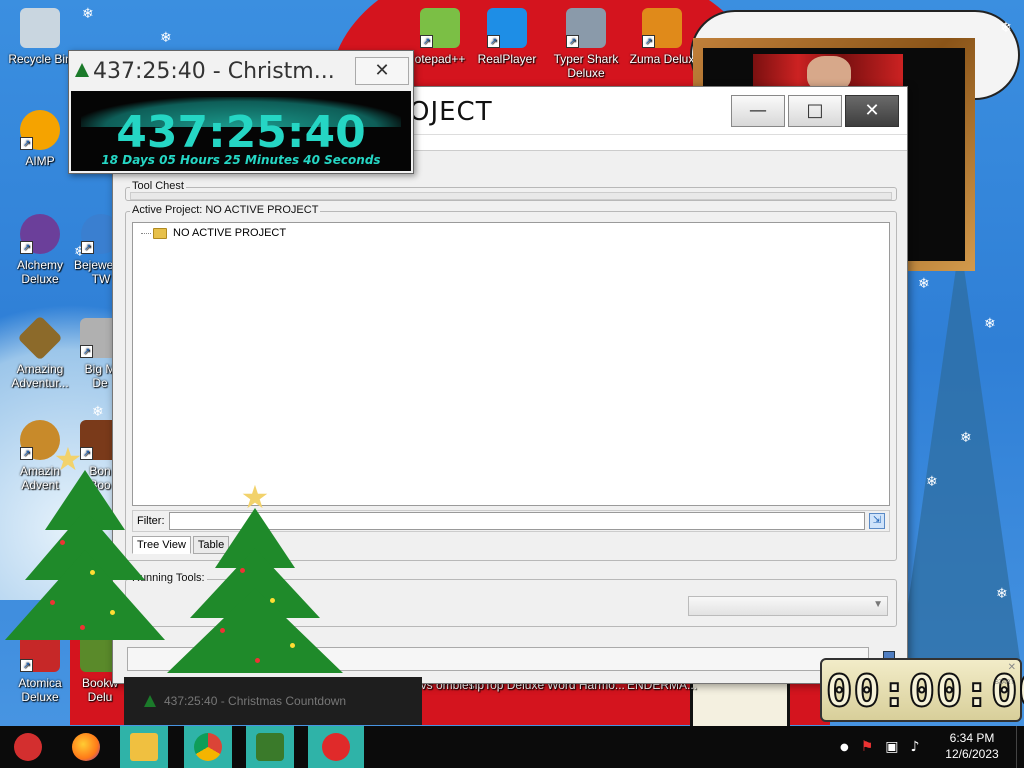 This screenshot has height=768, width=1024. I want to click on active-project-label: Active Project: NO ACTIVE PROJECT, so click(225, 210).